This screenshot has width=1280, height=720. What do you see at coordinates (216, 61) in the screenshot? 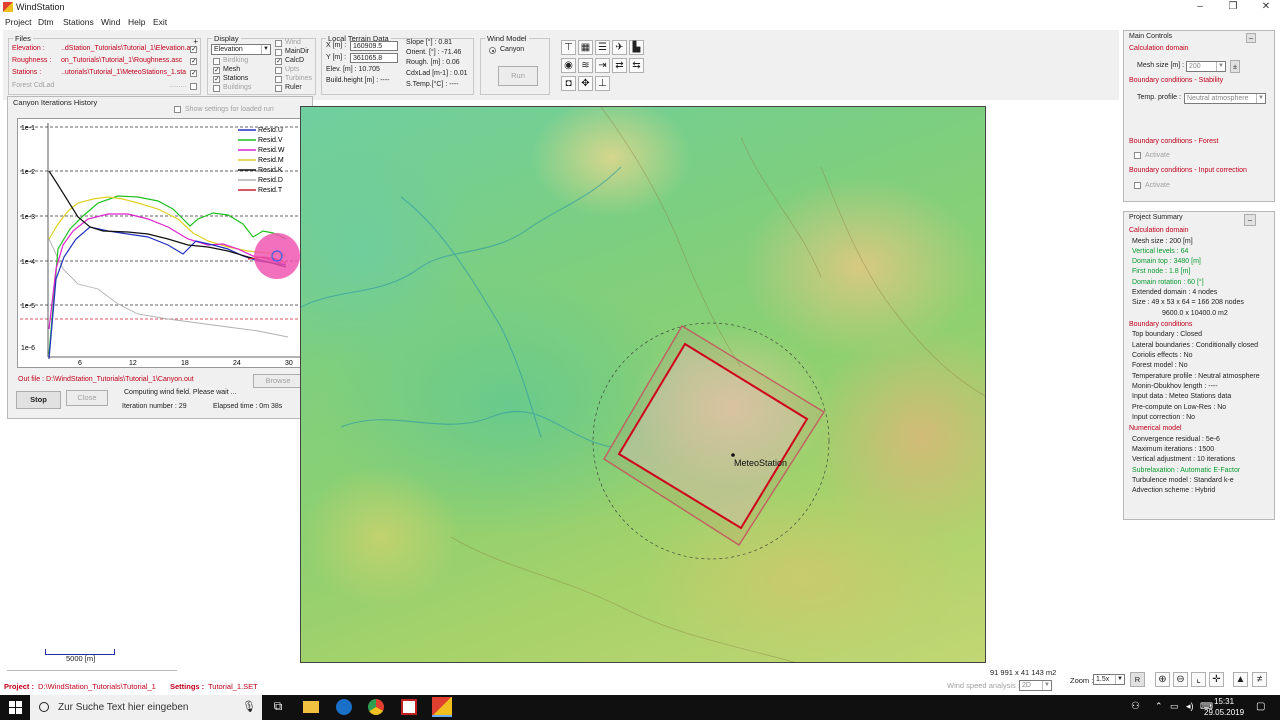
I see `birdking-checkbox` at bounding box center [216, 61].